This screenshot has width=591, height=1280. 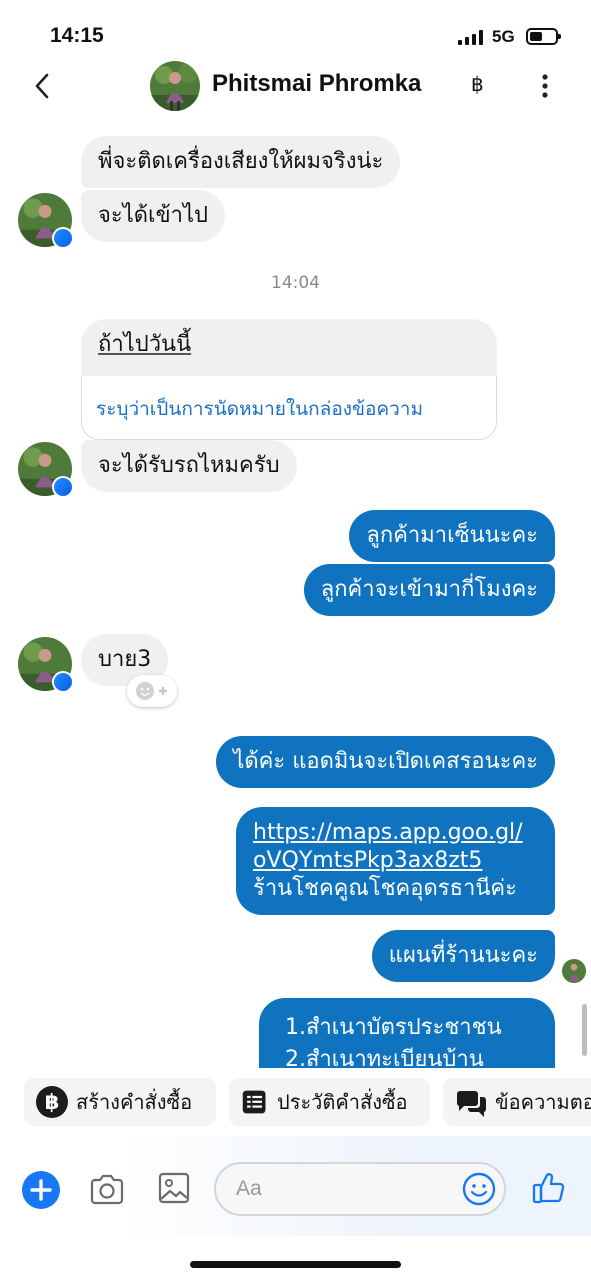 I want to click on incoming-message: ถ้าไปวันนี้, so click(x=289, y=347).